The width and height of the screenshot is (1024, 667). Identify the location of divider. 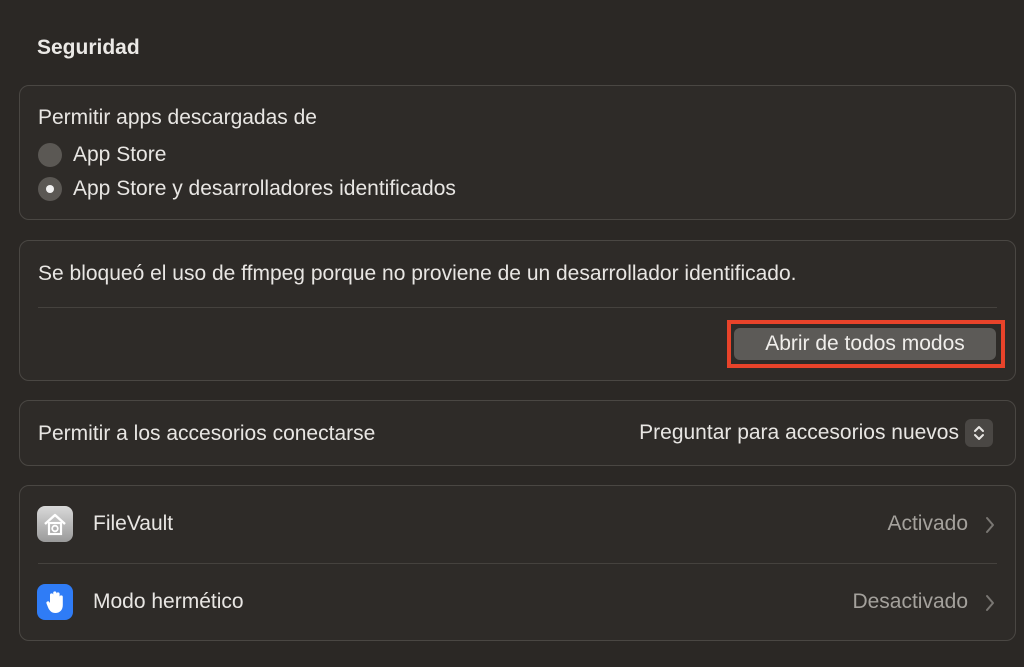
(517, 307).